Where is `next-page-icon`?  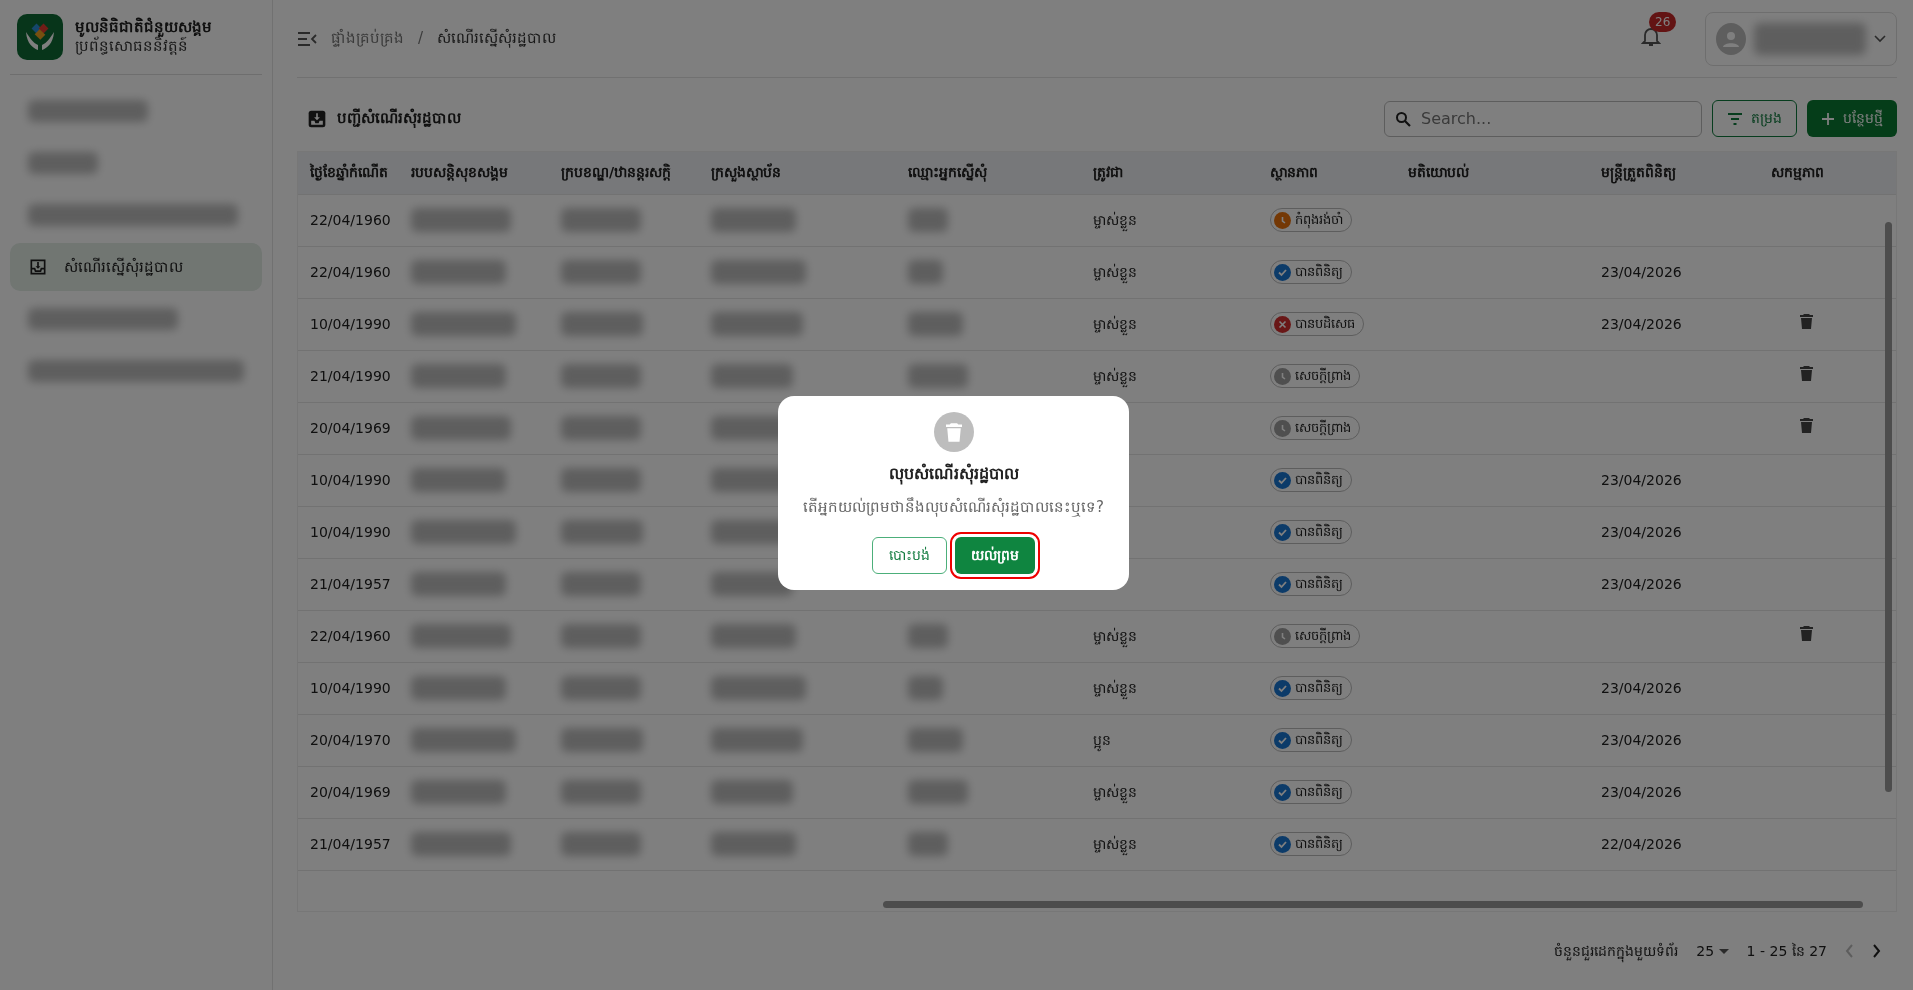 next-page-icon is located at coordinates (1876, 951).